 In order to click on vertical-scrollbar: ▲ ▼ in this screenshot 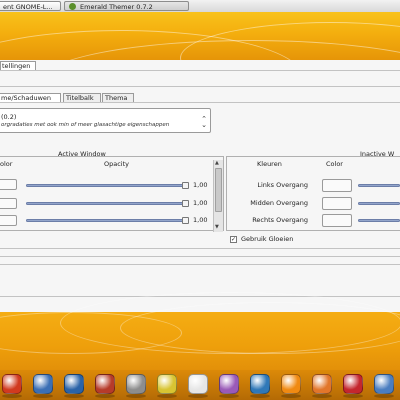, I will do `click(218, 196)`.